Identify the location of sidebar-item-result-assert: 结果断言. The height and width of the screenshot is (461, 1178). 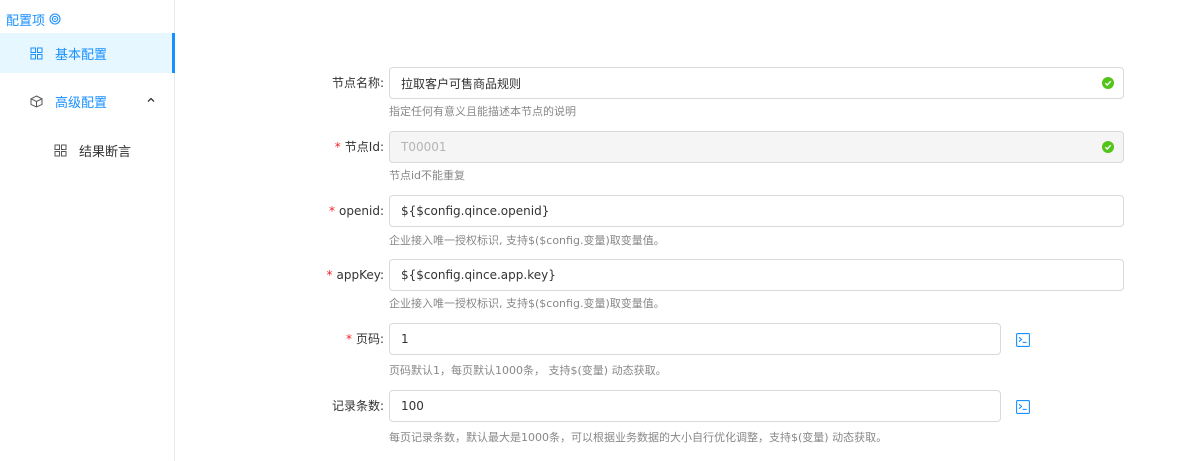
(87, 150).